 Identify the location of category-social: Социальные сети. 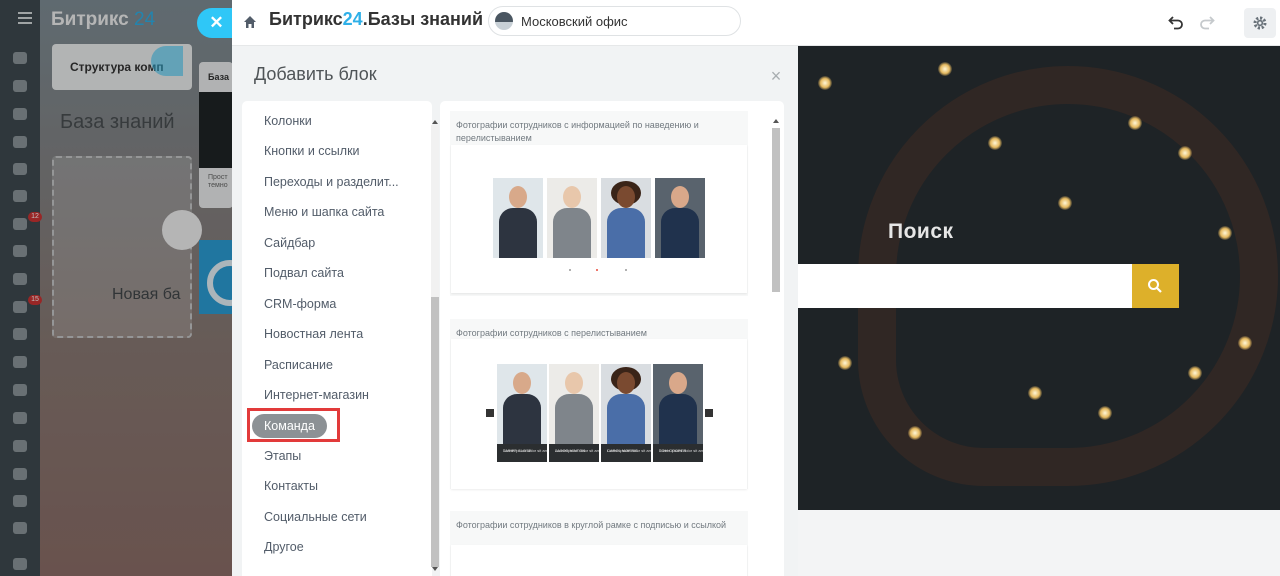
(315, 517).